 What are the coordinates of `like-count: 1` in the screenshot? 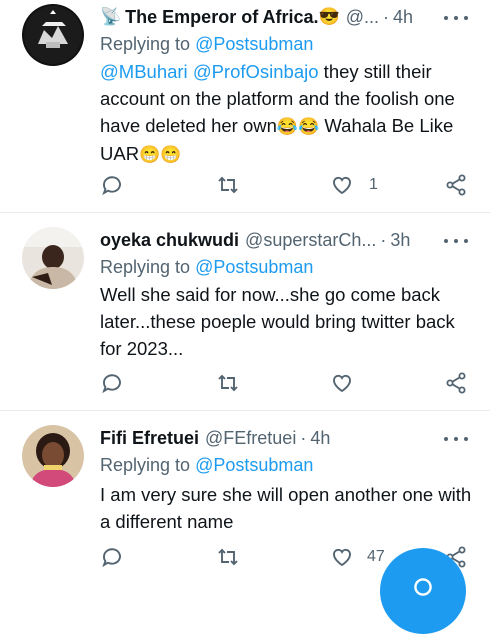 It's located at (373, 184).